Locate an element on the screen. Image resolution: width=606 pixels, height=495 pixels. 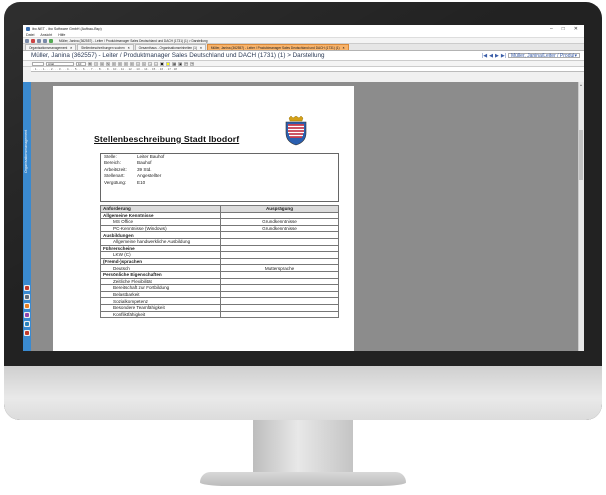
requirement-label: Belastbarkeit is located at coordinates (160, 294).